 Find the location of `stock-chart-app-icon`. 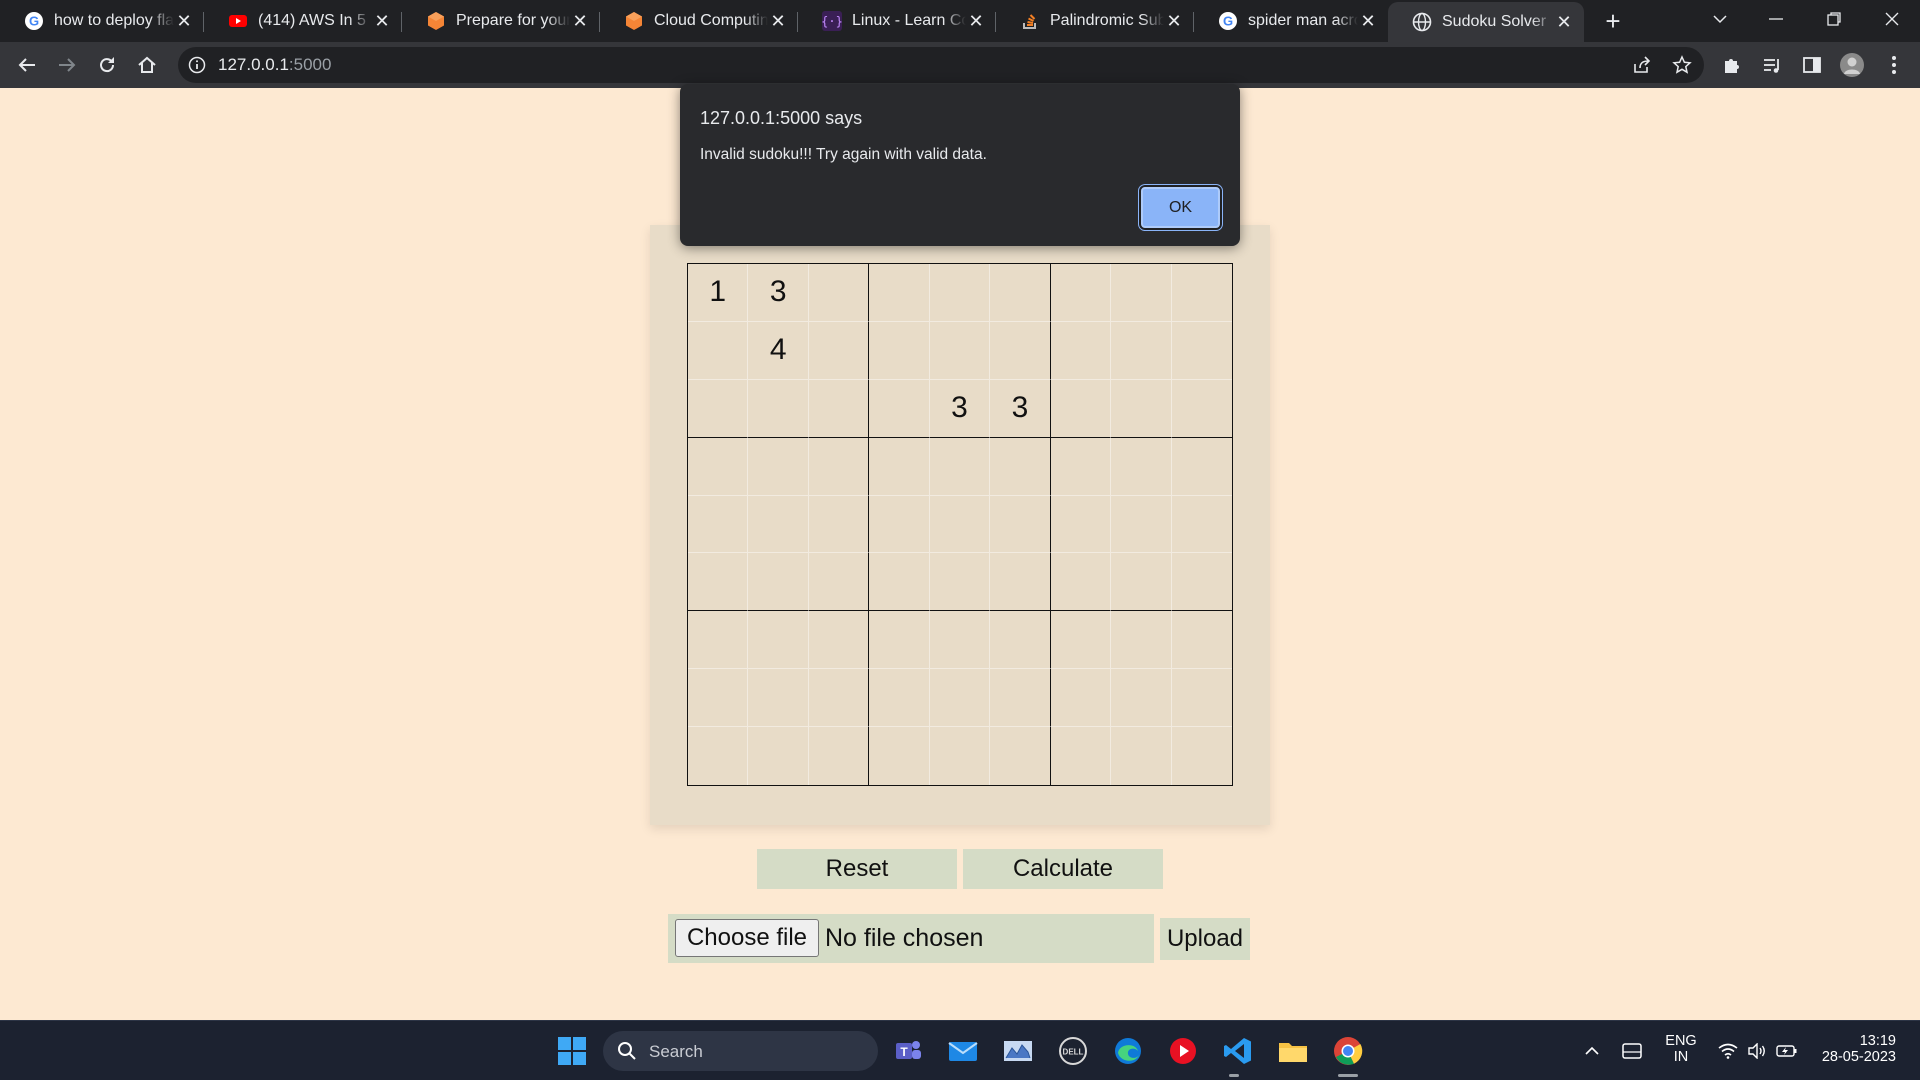

stock-chart-app-icon is located at coordinates (1018, 1051).